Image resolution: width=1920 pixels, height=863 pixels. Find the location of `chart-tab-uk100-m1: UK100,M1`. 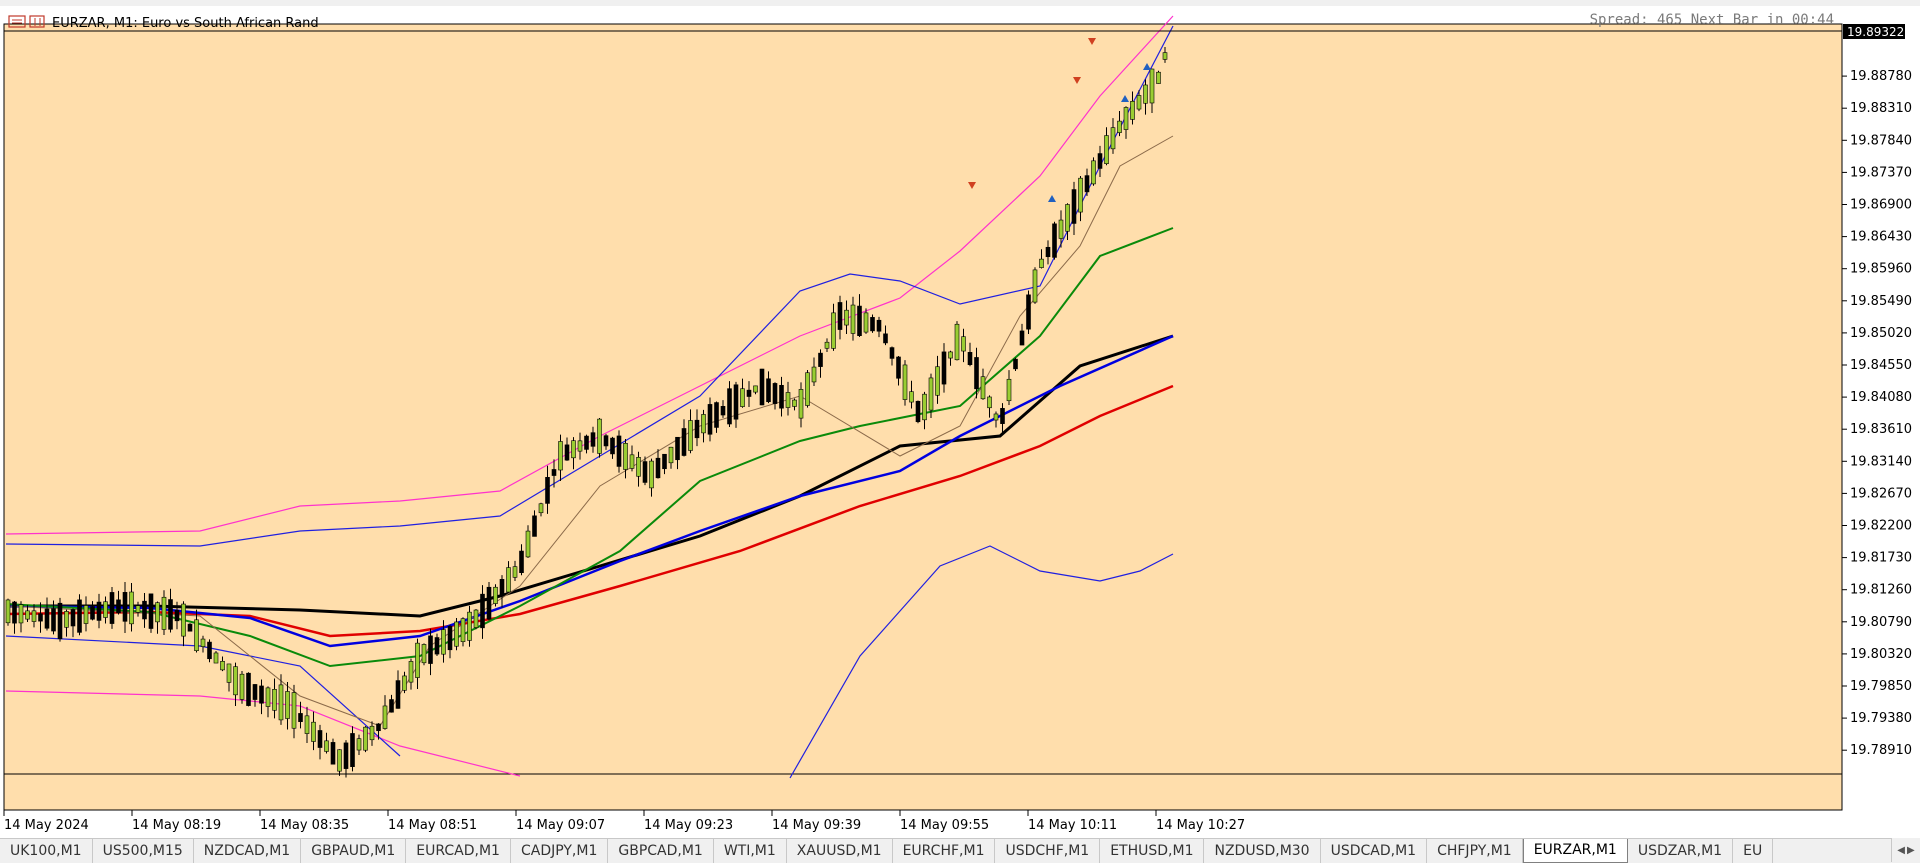

chart-tab-uk100-m1: UK100,M1 is located at coordinates (46, 851).